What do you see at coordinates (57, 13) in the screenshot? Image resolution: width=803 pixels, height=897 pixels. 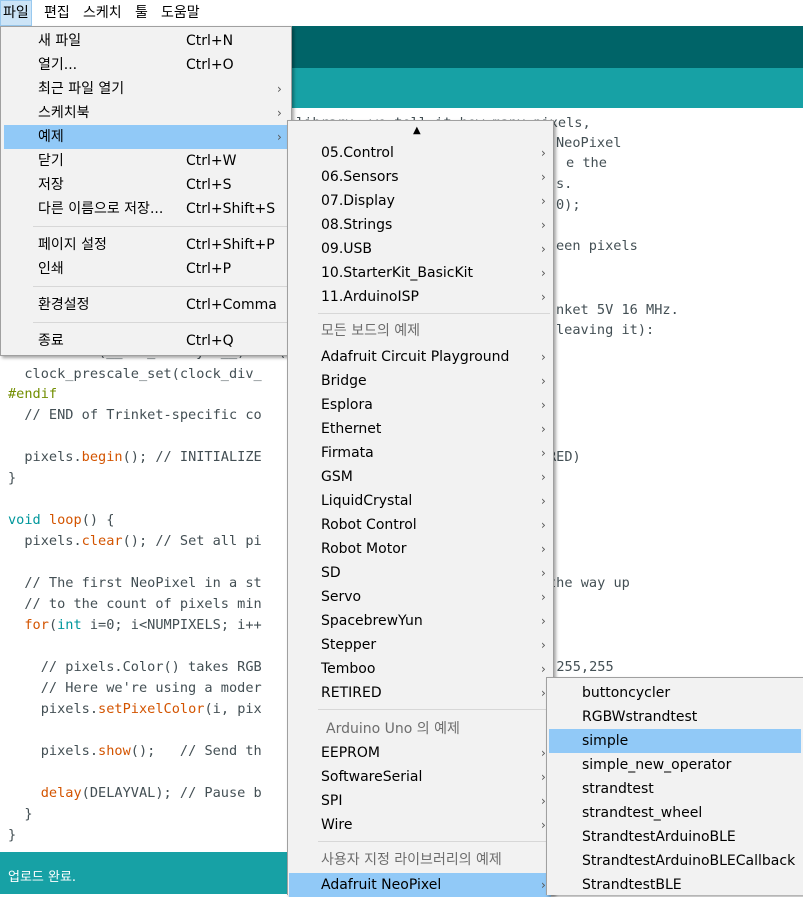 I see `menu-edit: 편집` at bounding box center [57, 13].